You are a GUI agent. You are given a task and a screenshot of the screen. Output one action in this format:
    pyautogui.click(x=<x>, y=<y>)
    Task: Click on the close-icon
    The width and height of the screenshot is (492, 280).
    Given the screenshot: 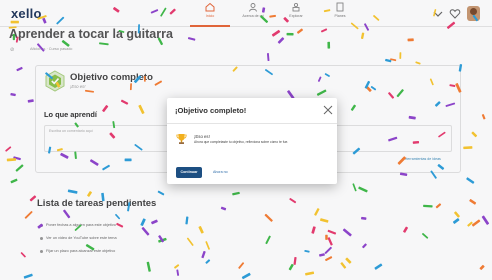 What is the action you would take?
    pyautogui.click(x=328, y=110)
    